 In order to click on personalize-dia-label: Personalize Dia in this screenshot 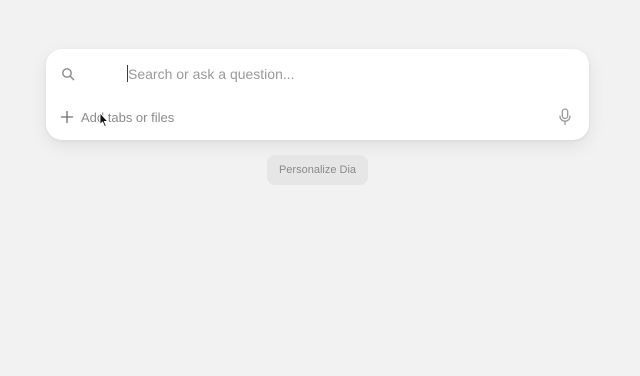, I will do `click(317, 170)`.